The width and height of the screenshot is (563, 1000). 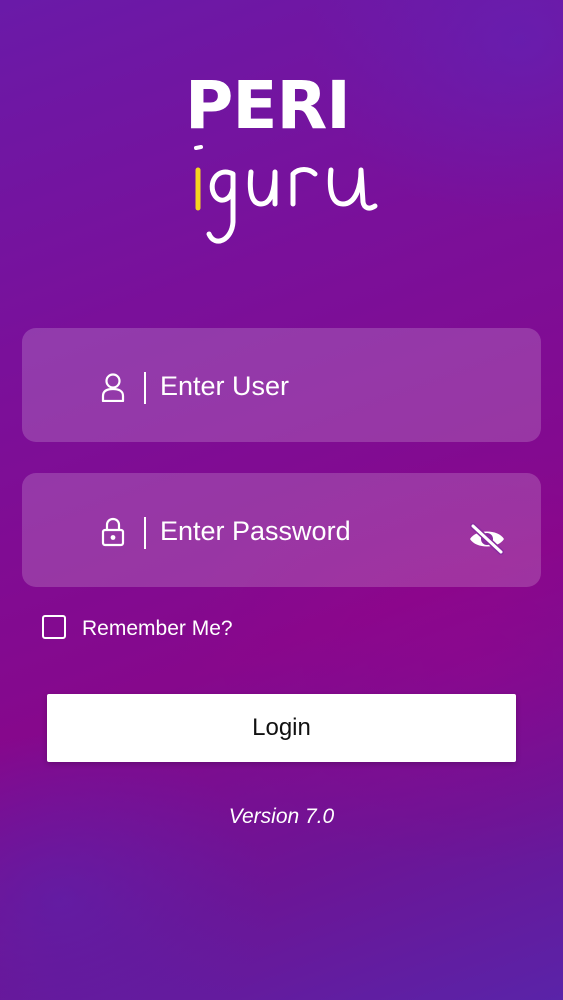 What do you see at coordinates (487, 539) in the screenshot?
I see `eye-off-icon` at bounding box center [487, 539].